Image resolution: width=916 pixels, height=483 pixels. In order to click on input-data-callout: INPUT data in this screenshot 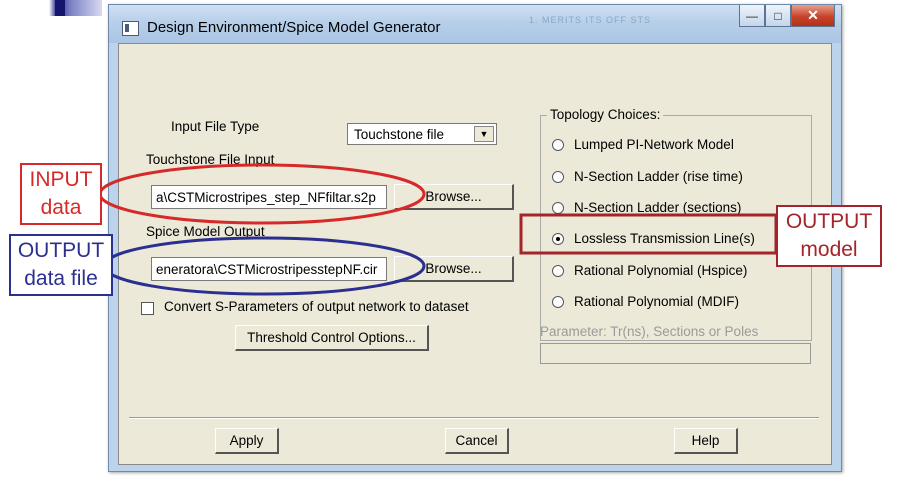, I will do `click(61, 194)`.